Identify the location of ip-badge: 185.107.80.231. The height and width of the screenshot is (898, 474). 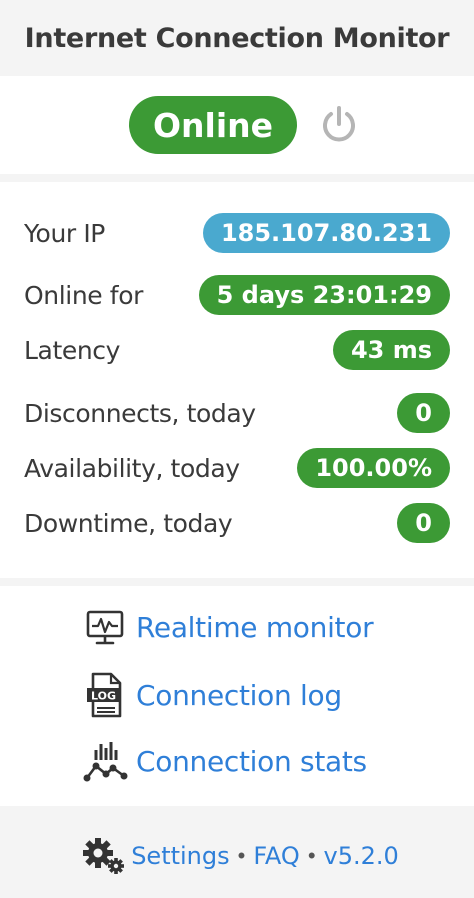
(326, 233).